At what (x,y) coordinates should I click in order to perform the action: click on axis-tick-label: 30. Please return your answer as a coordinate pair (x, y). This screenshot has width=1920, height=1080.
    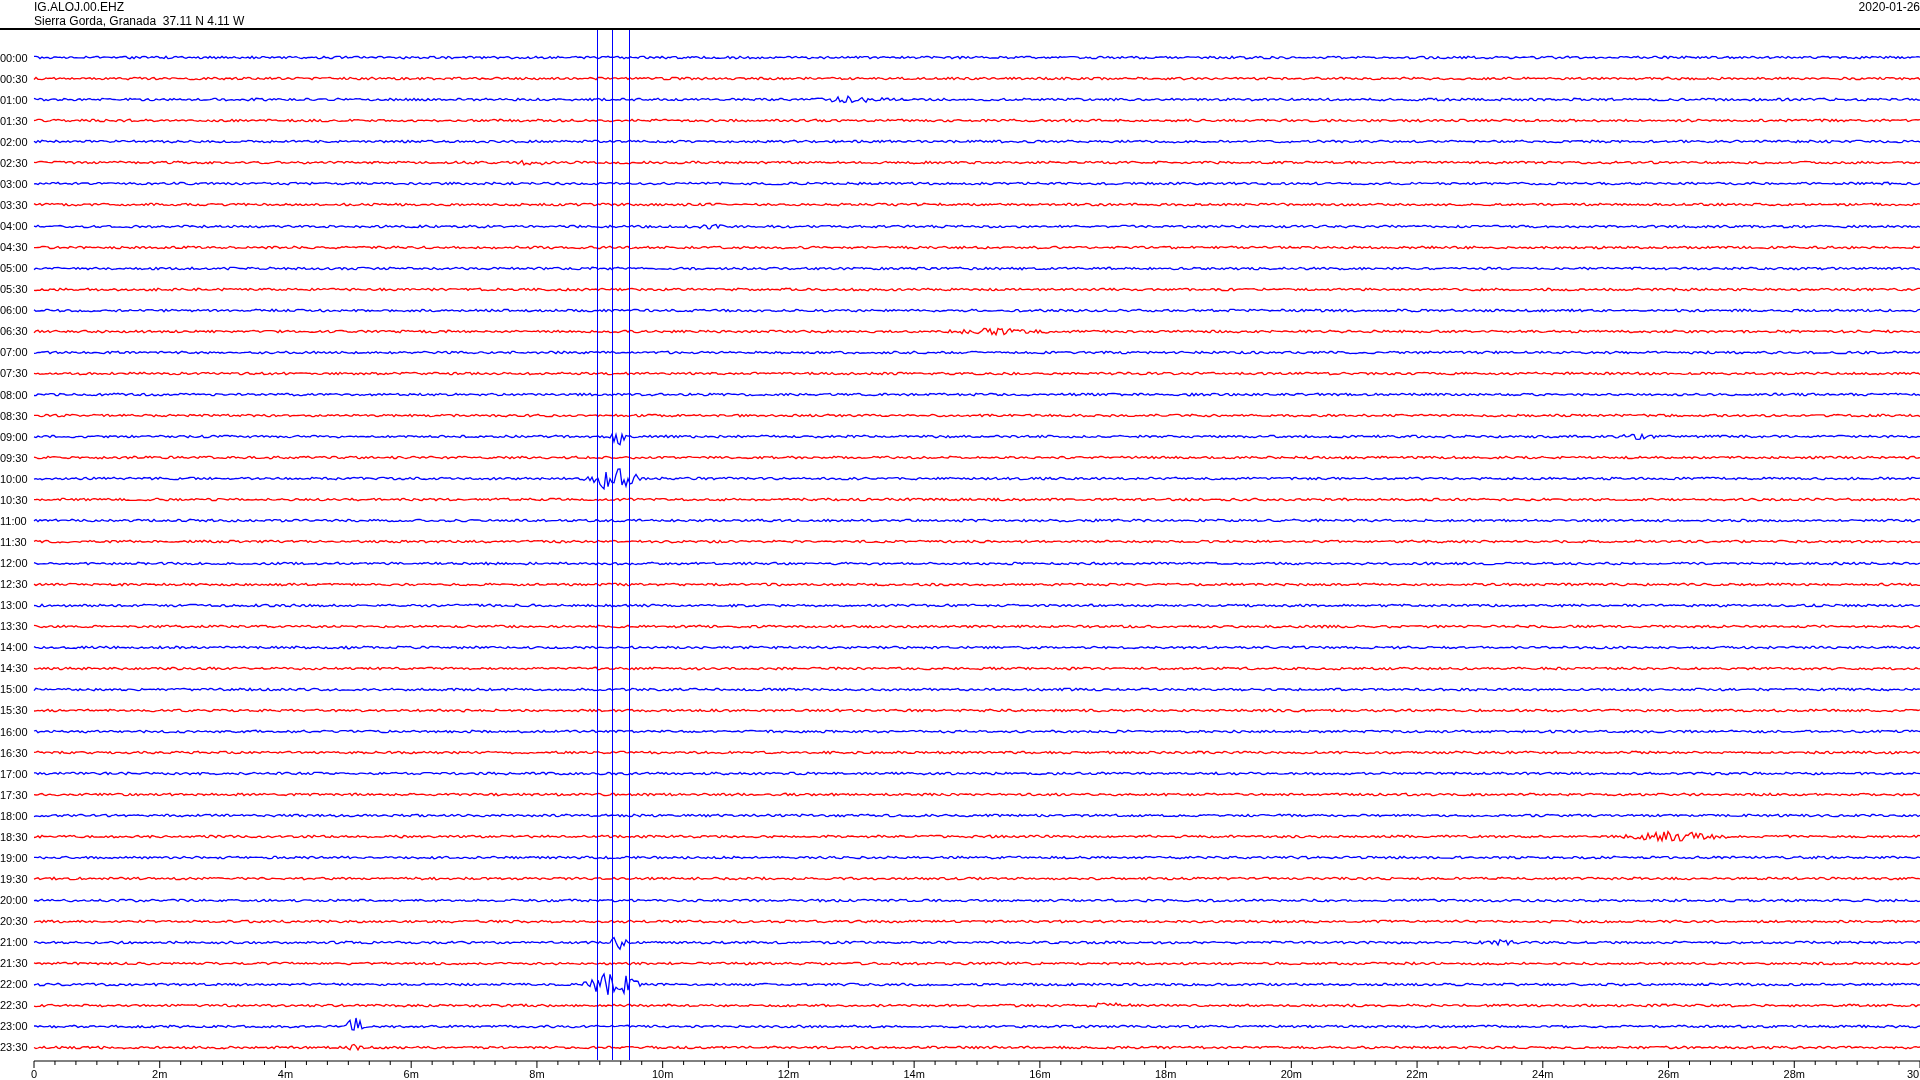
    Looking at the image, I should click on (1913, 1074).